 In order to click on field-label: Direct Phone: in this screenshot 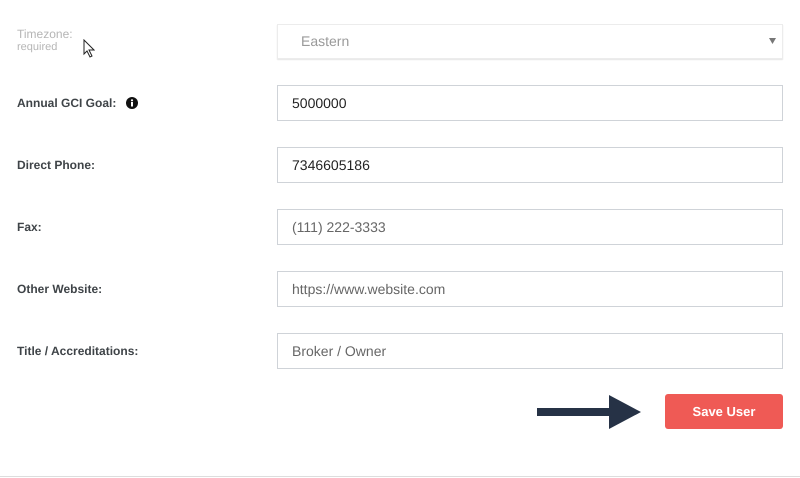, I will do `click(56, 165)`.